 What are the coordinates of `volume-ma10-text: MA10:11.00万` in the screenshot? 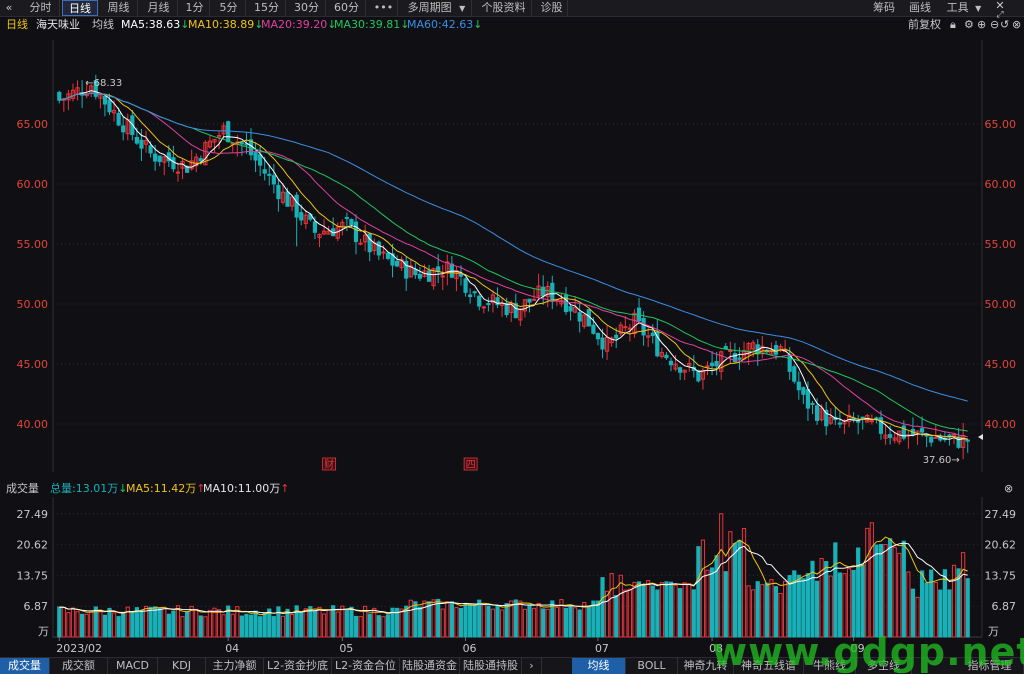 It's located at (242, 488).